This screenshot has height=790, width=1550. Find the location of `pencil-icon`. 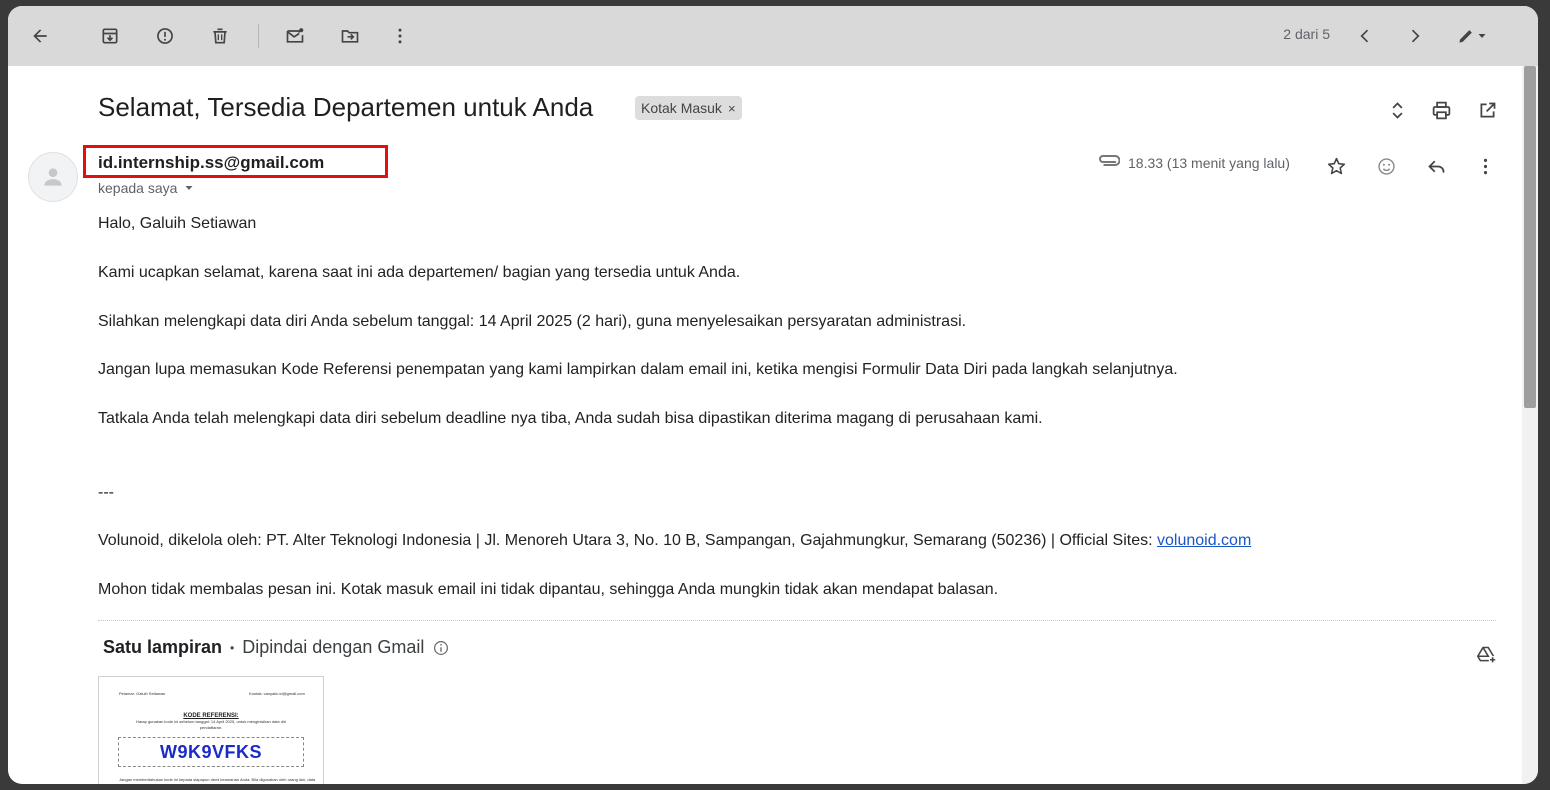

pencil-icon is located at coordinates (1465, 36).